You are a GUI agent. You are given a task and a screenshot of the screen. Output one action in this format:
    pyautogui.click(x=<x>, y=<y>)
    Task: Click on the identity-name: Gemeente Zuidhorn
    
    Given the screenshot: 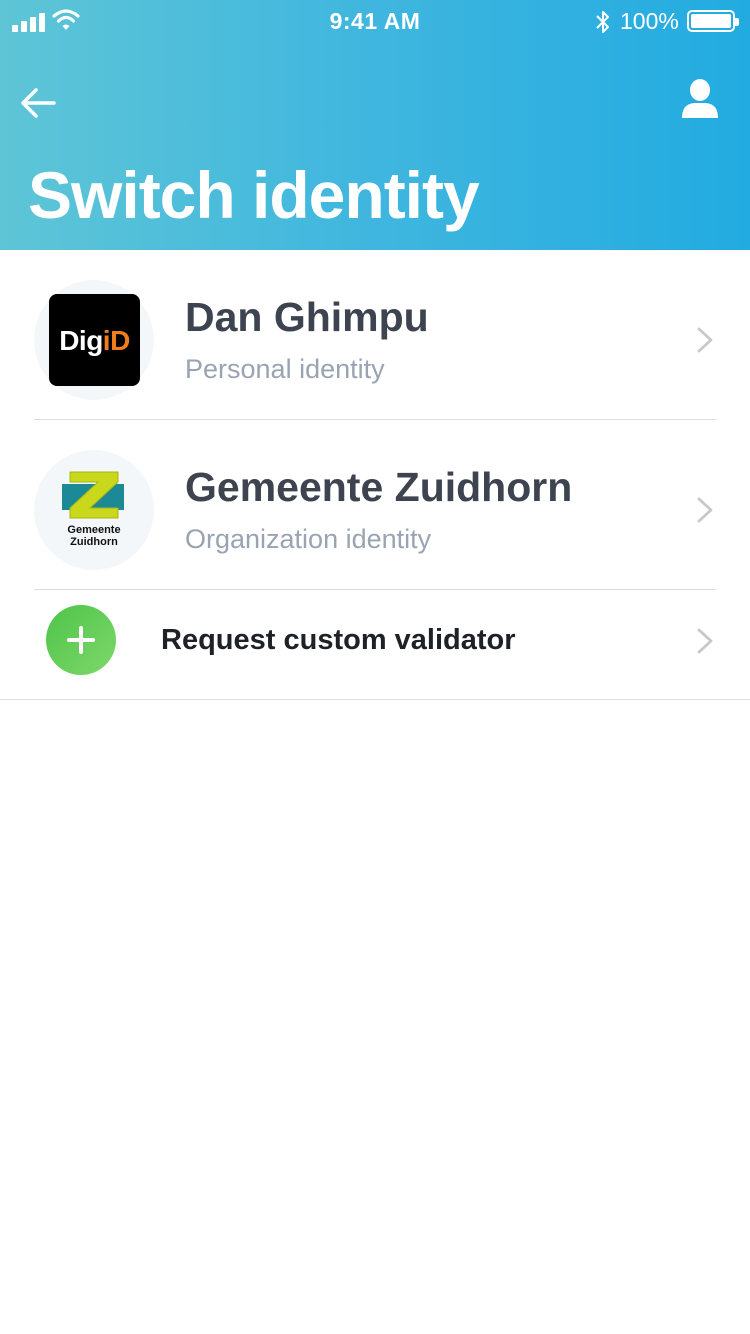 What is the action you would take?
    pyautogui.click(x=379, y=487)
    